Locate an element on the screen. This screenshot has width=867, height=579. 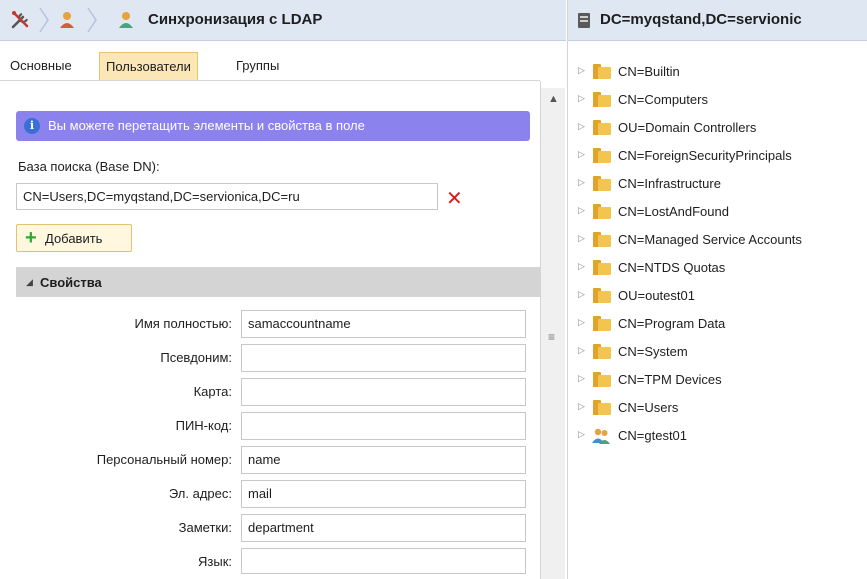
tree-header: DC=myqstand,DC=servionic is located at coordinates (717, 20).